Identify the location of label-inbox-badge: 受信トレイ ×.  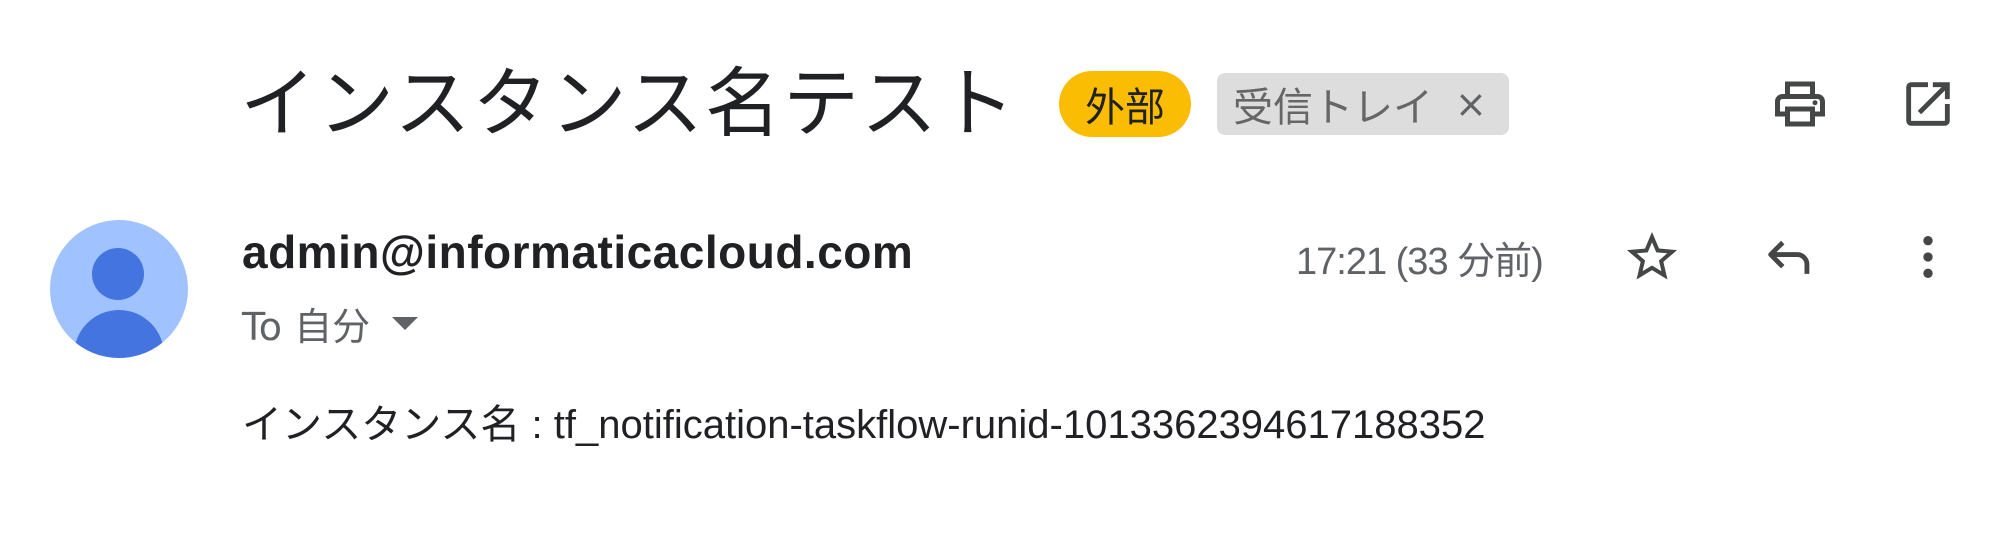
(1362, 104).